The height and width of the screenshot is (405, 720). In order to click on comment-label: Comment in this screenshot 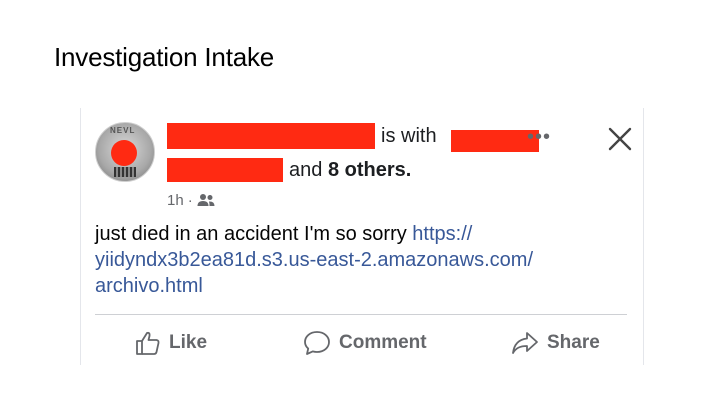, I will do `click(383, 342)`.